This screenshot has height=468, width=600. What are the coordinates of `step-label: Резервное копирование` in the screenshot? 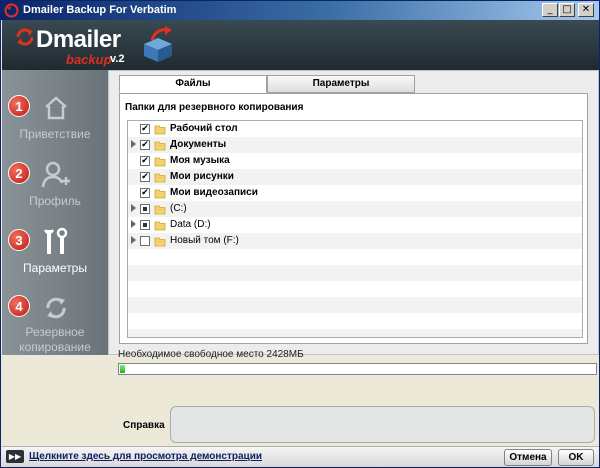 It's located at (55, 340).